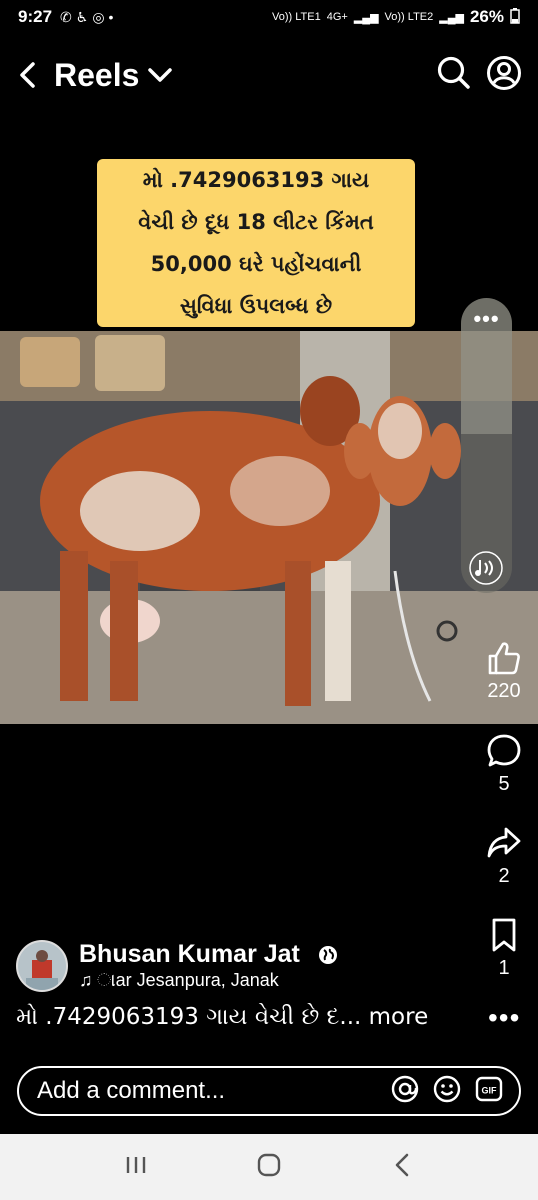 The image size is (538, 1200). What do you see at coordinates (256, 180) in the screenshot?
I see `caption-line: મો .7429063193 ગાય` at bounding box center [256, 180].